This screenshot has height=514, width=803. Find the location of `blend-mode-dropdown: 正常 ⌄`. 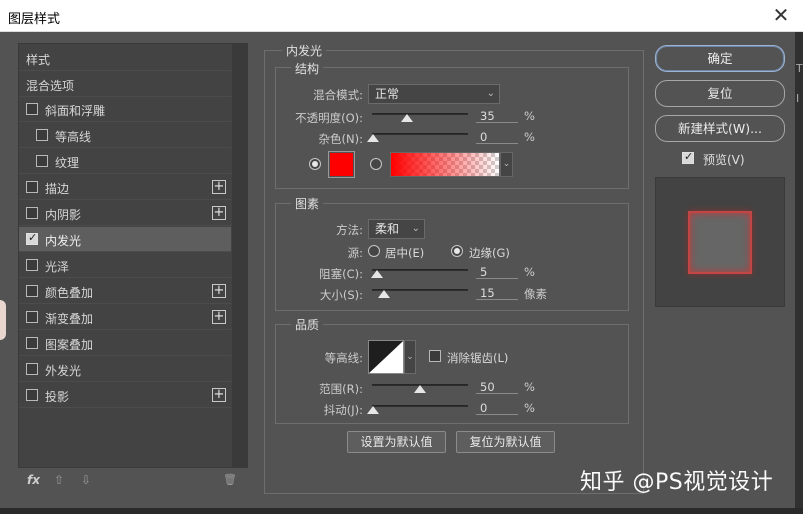

blend-mode-dropdown: 正常 ⌄ is located at coordinates (434, 94).